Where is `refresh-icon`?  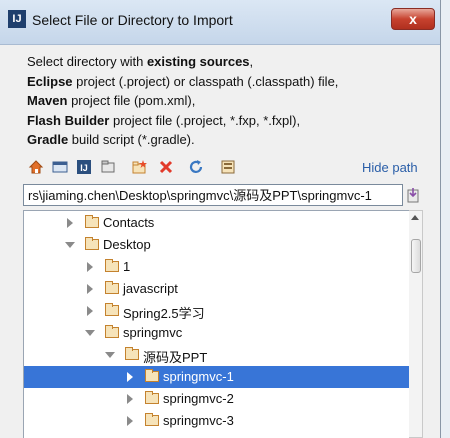
refresh-icon is located at coordinates (196, 167).